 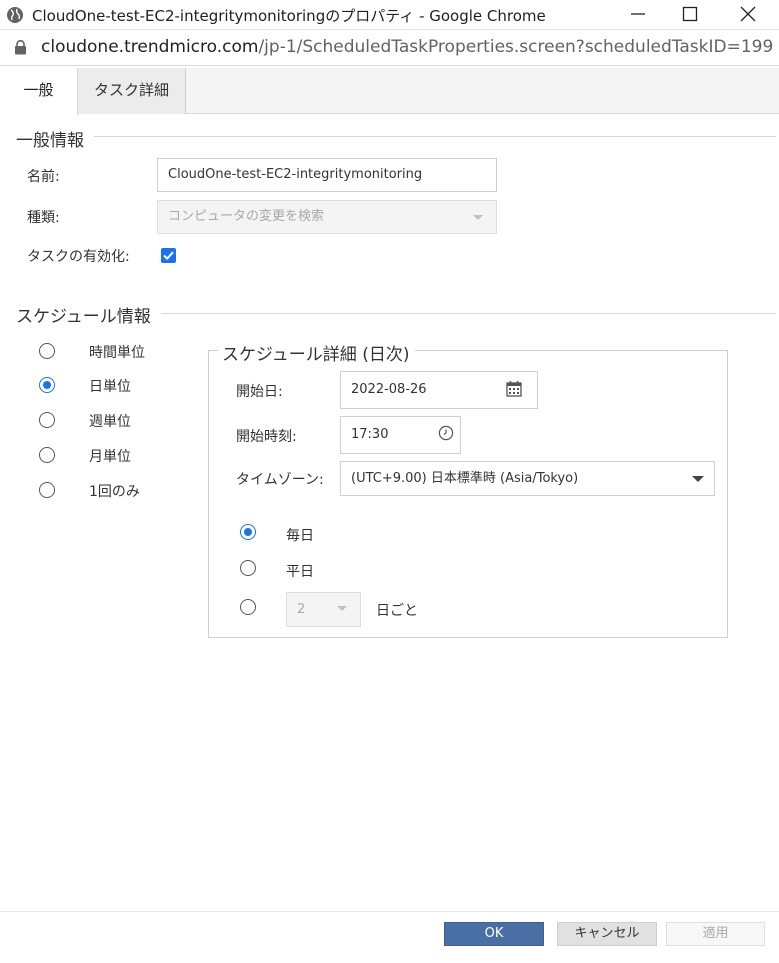 What do you see at coordinates (397, 611) in the screenshot?
I see `every-n-days-label: 日ごと` at bounding box center [397, 611].